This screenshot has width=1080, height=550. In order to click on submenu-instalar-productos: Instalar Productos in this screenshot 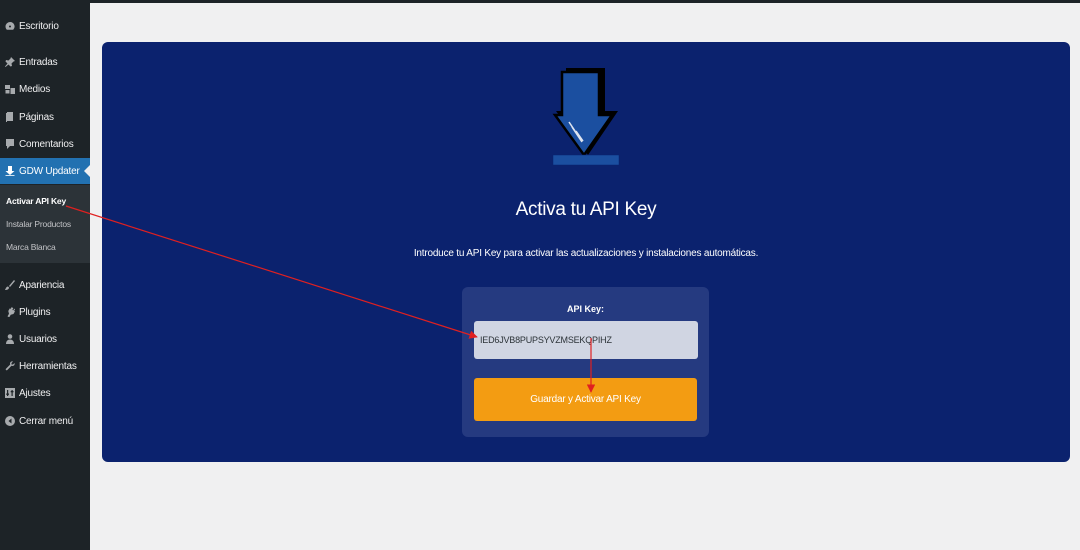, I will do `click(38, 224)`.